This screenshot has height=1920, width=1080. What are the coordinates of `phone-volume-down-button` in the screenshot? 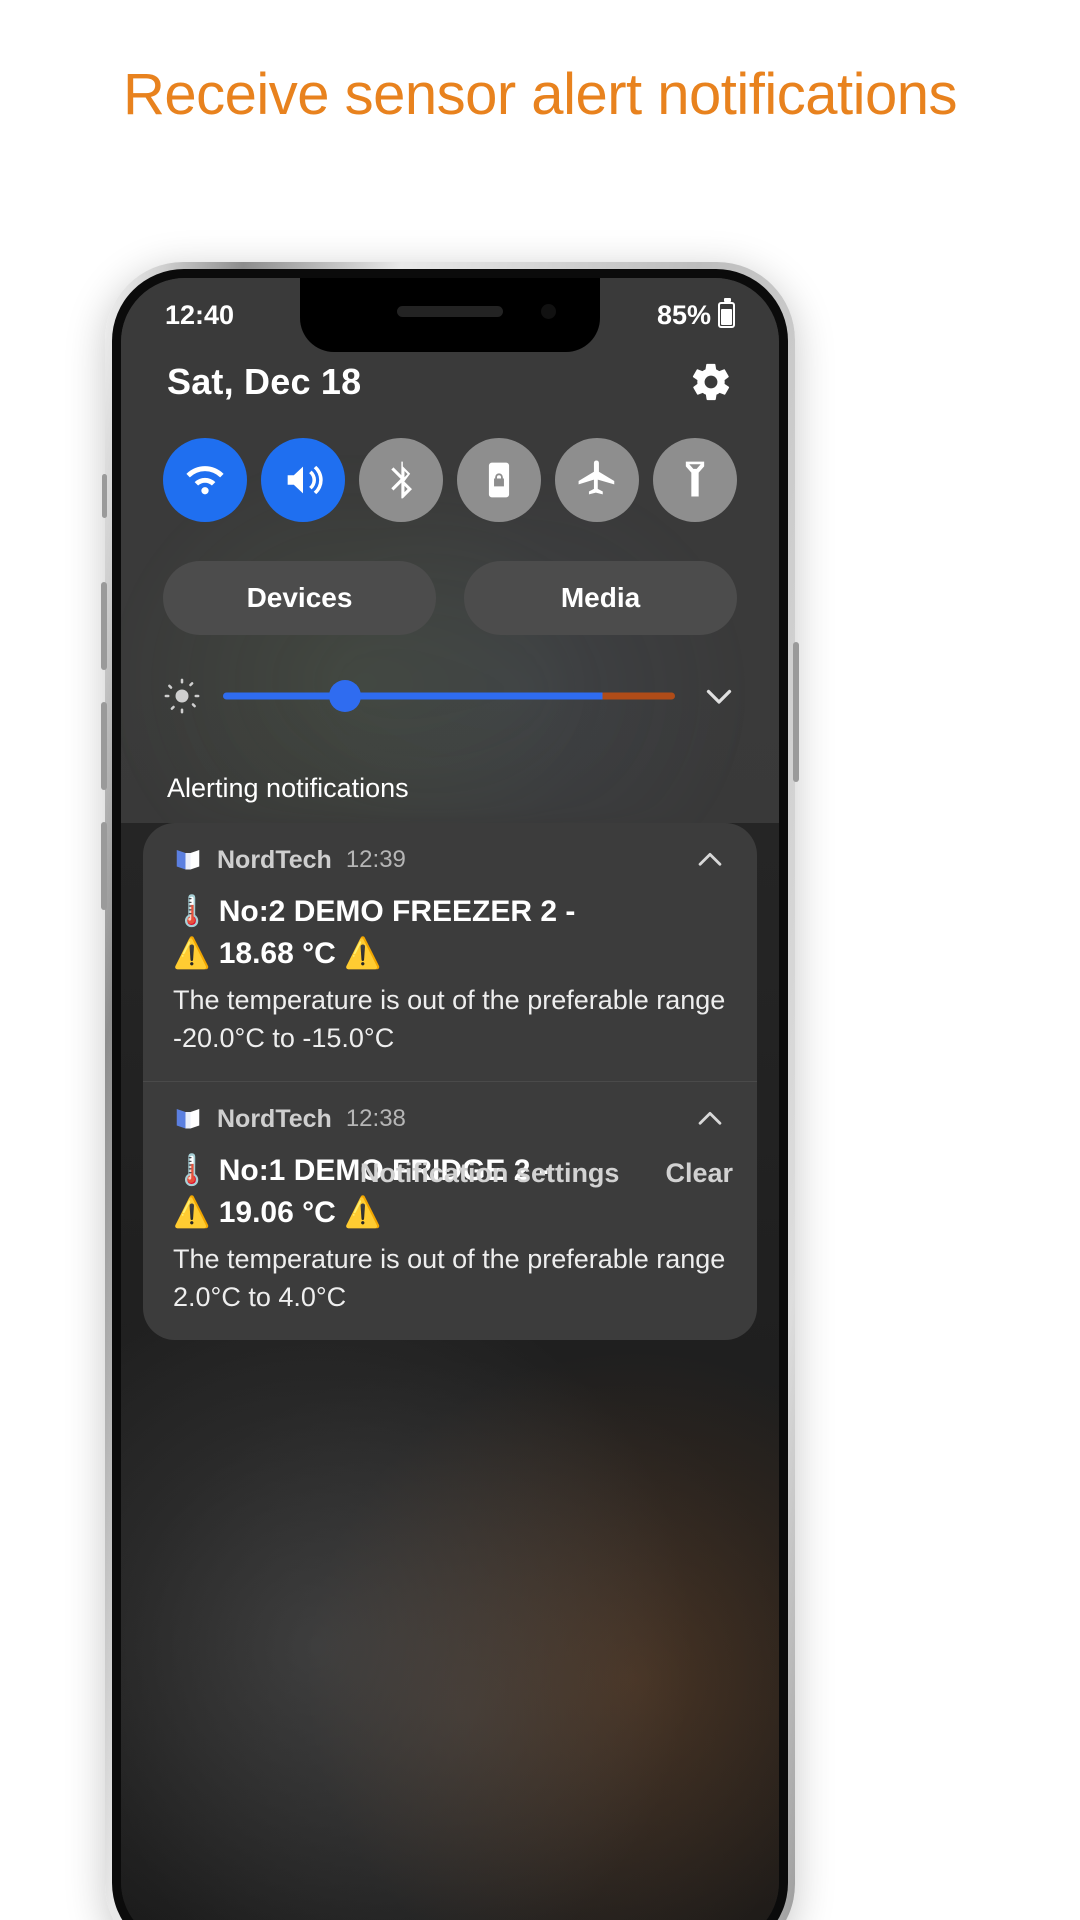 It's located at (104, 746).